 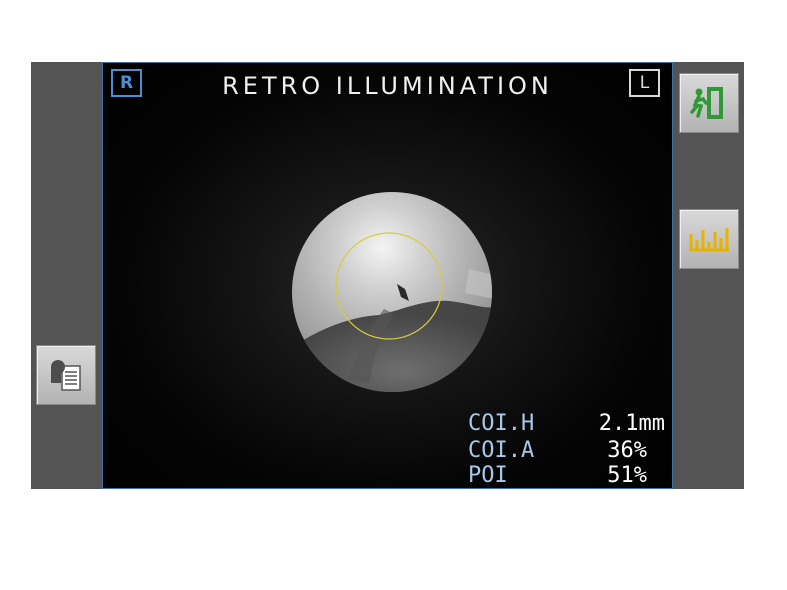 What do you see at coordinates (627, 475) in the screenshot?
I see `readout-value-poi: 51%` at bounding box center [627, 475].